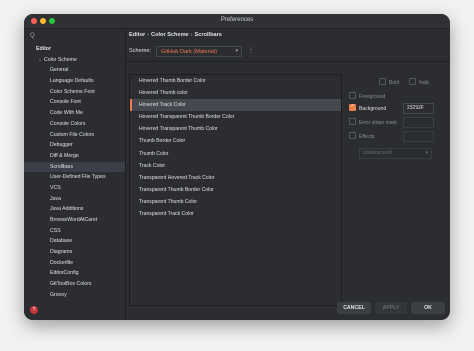 The image size is (474, 351). Describe the element at coordinates (251, 50) in the screenshot. I see `more-options-icon: ⋮` at that location.